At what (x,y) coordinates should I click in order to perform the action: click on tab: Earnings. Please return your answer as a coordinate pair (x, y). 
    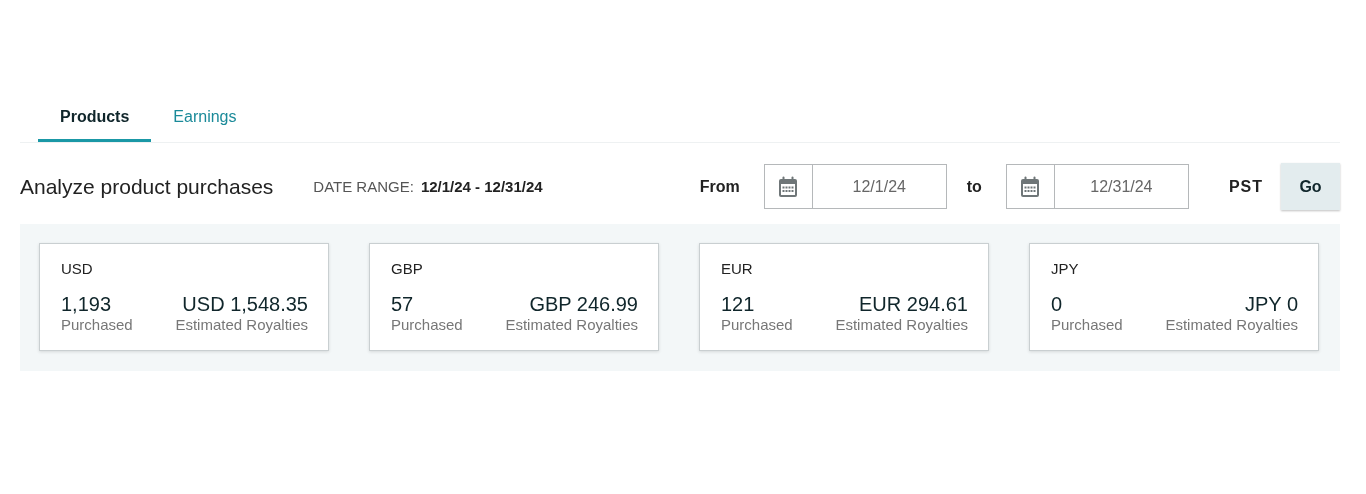
    Looking at the image, I should click on (205, 115).